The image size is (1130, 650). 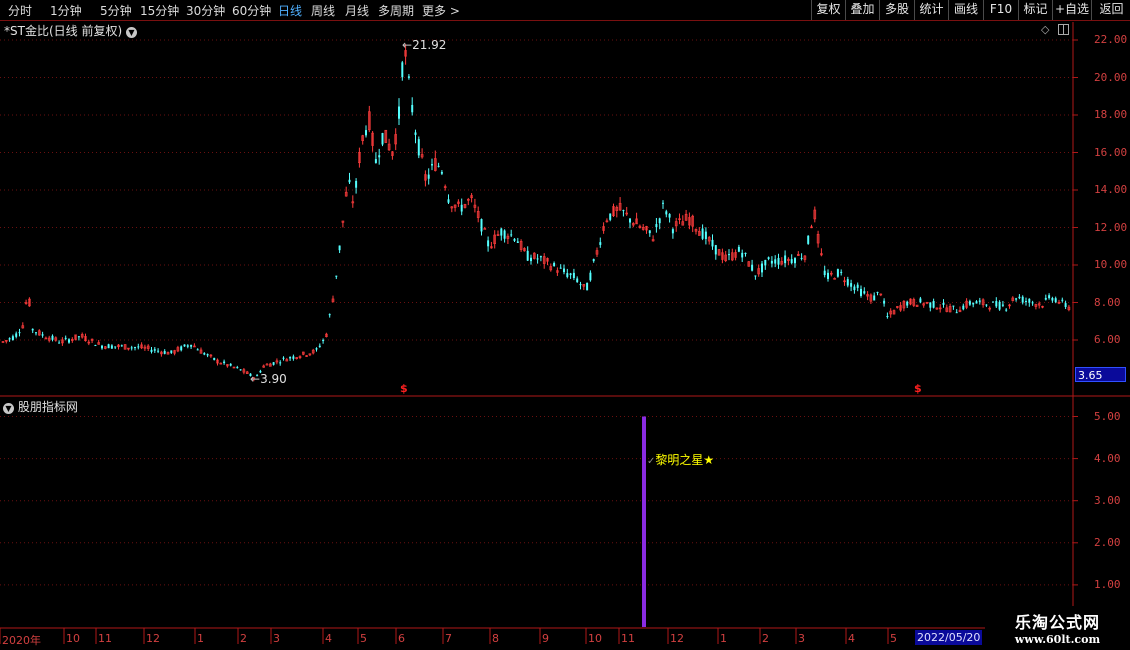 What do you see at coordinates (8, 408) in the screenshot?
I see `chevron-down-icon: ▼` at bounding box center [8, 408].